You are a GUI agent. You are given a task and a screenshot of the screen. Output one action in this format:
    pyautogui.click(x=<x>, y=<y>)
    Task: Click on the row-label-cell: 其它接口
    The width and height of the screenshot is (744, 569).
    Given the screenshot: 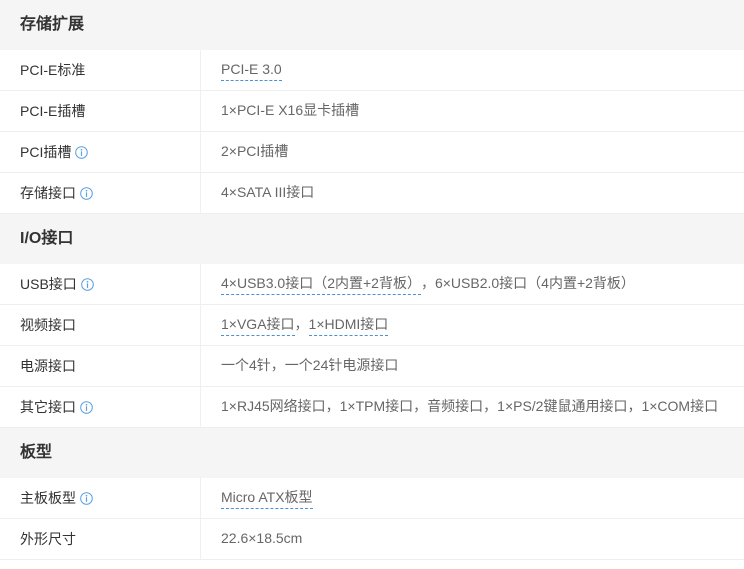 What is the action you would take?
    pyautogui.click(x=100, y=407)
    